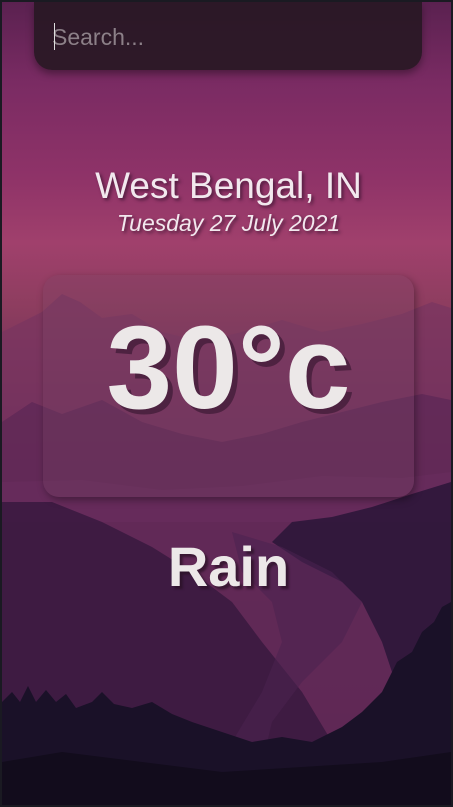 This screenshot has width=453, height=807. Describe the element at coordinates (54, 36) in the screenshot. I see `text-caret` at that location.